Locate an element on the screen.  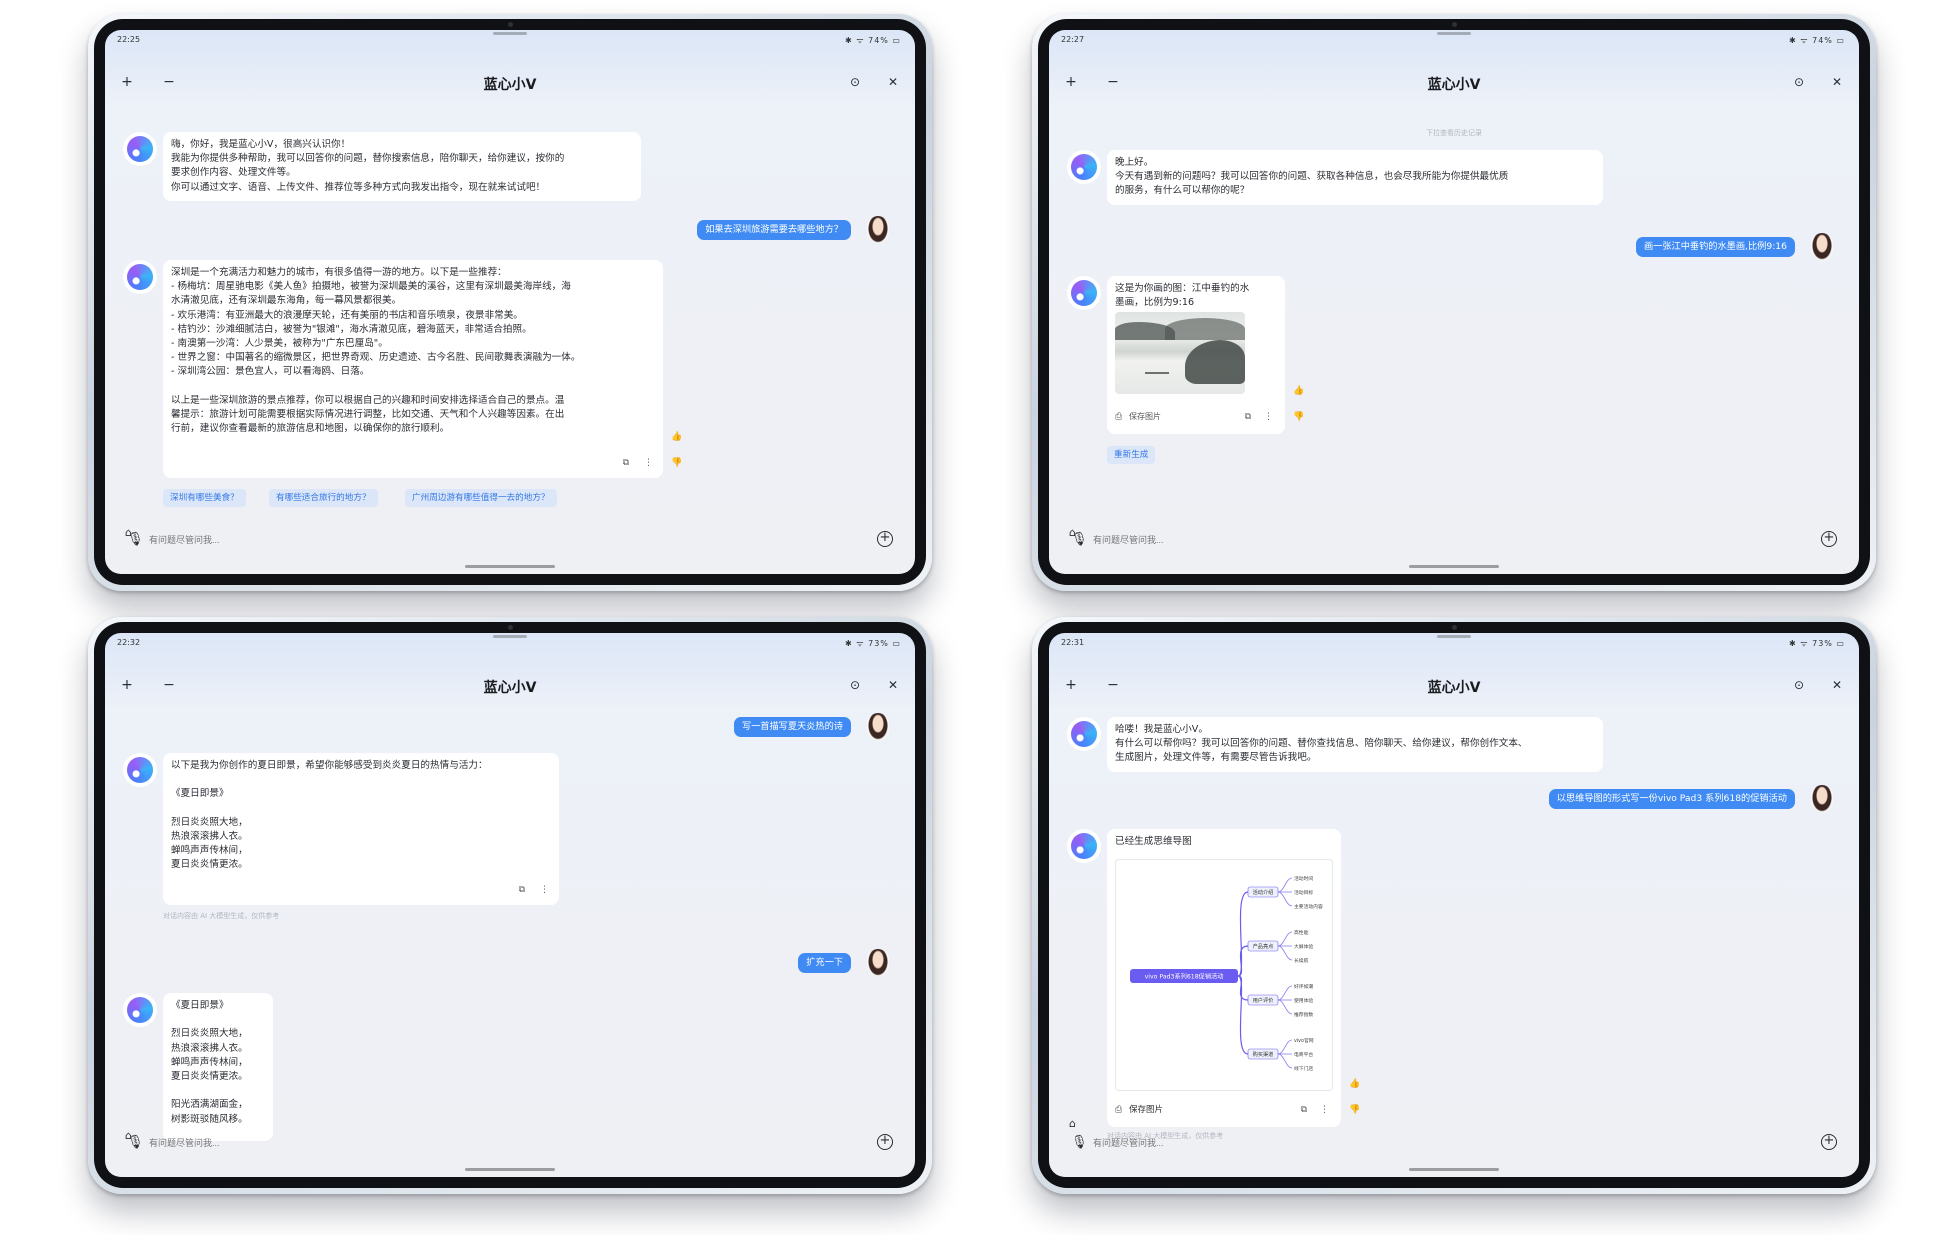
regenerate-button: 重新生成 is located at coordinates (1131, 455).